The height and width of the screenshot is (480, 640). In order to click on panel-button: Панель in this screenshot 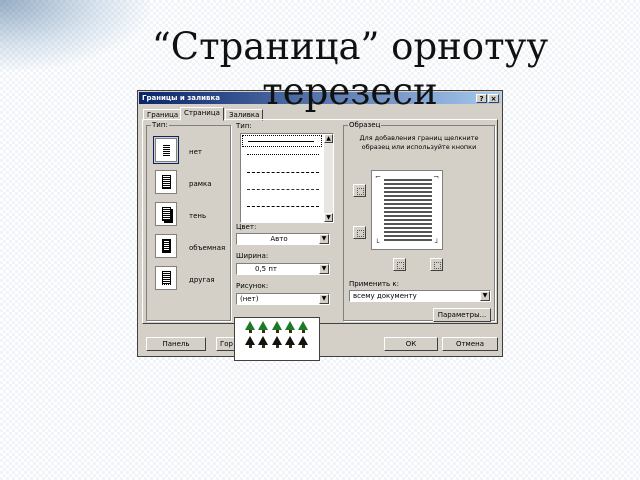, I will do `click(176, 344)`.